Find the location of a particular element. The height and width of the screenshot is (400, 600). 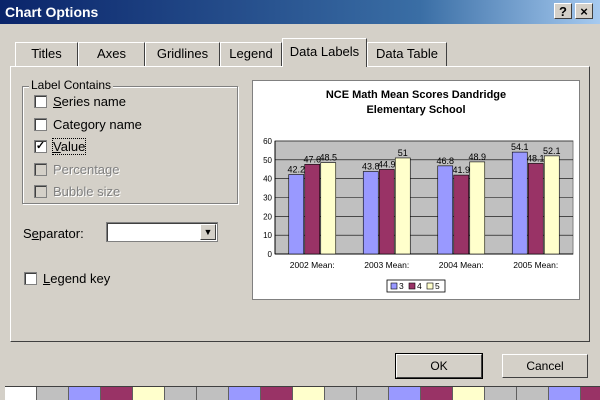

legend-label: 4 is located at coordinates (419, 286).